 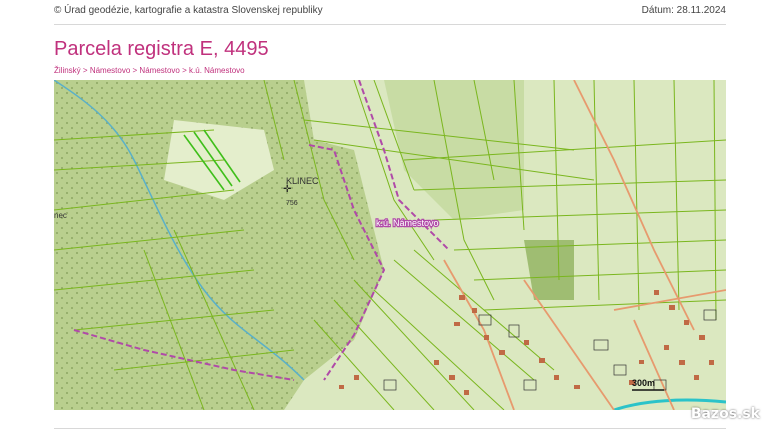 What do you see at coordinates (60, 215) in the screenshot?
I see `partial-place-label: nec` at bounding box center [60, 215].